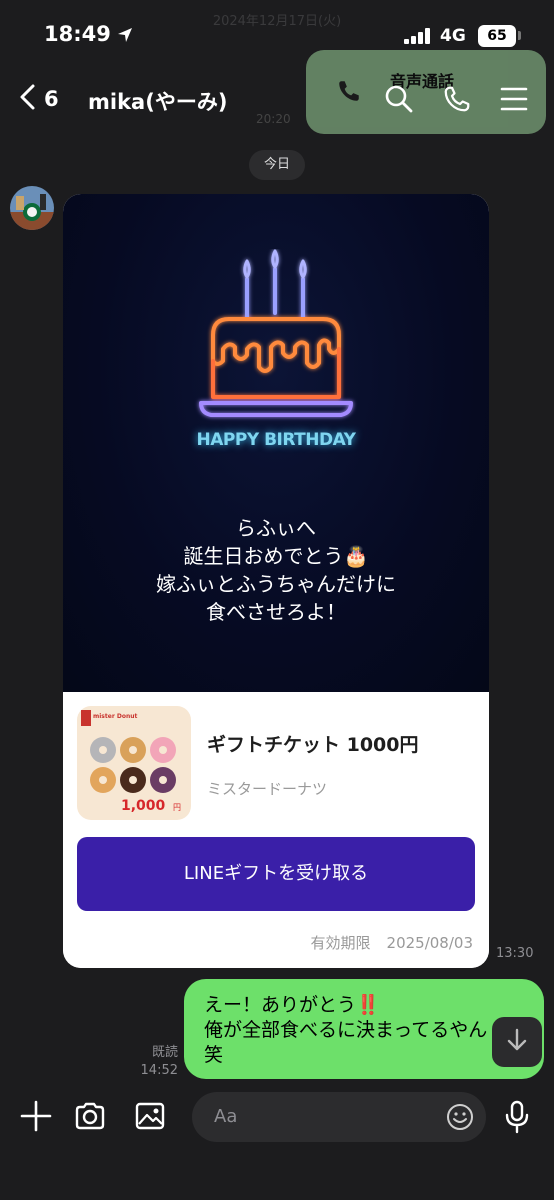  I want to click on message-input: Aa, so click(339, 1117).